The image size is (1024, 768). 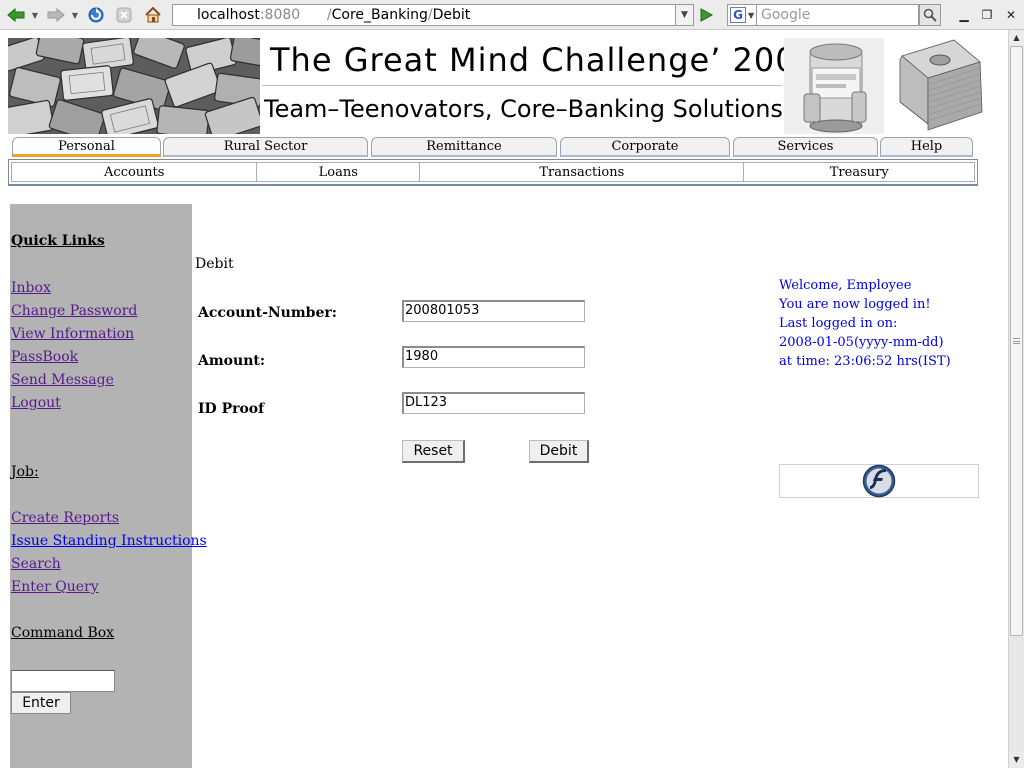 I want to click on forward-history-dropdown: ▼, so click(x=75, y=15).